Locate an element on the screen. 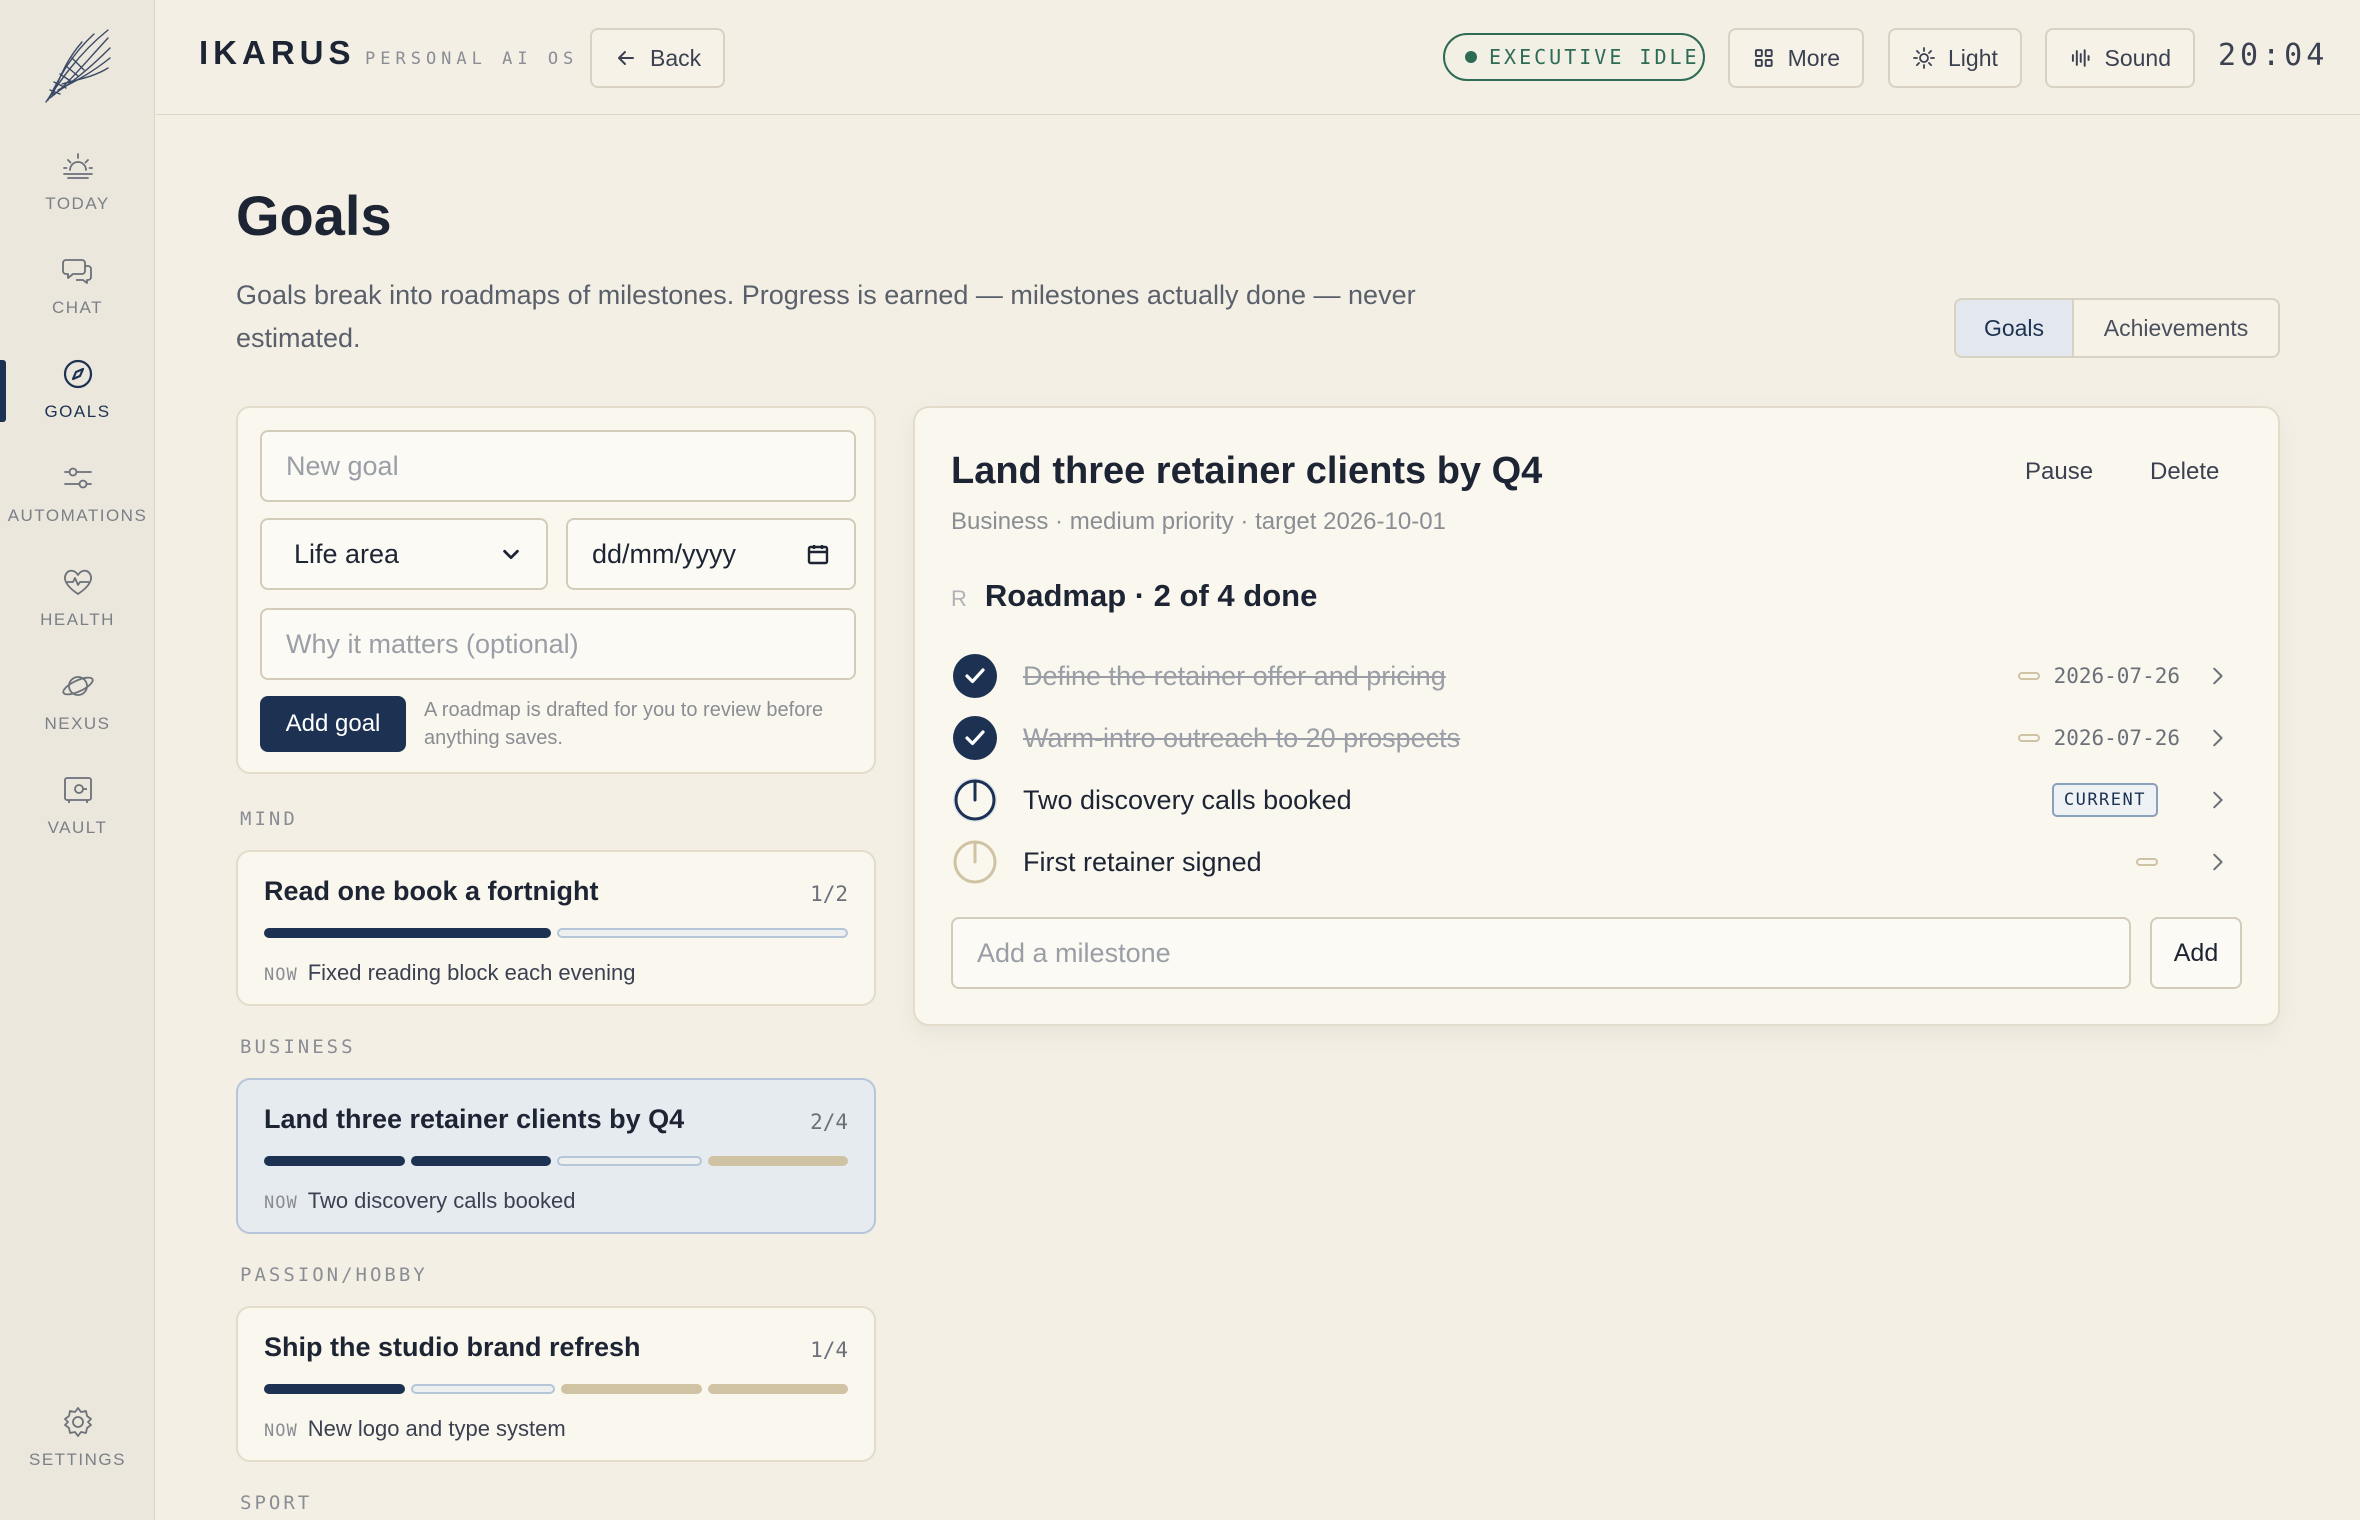 The height and width of the screenshot is (1520, 2360). view-switcher: Goals Achievements is located at coordinates (2117, 328).